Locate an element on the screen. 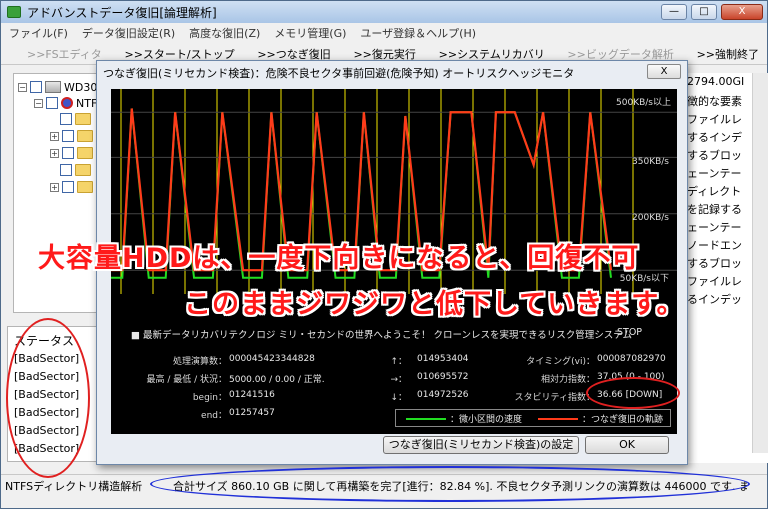 The image size is (768, 509). annotation-circle-stability is located at coordinates (633, 393).